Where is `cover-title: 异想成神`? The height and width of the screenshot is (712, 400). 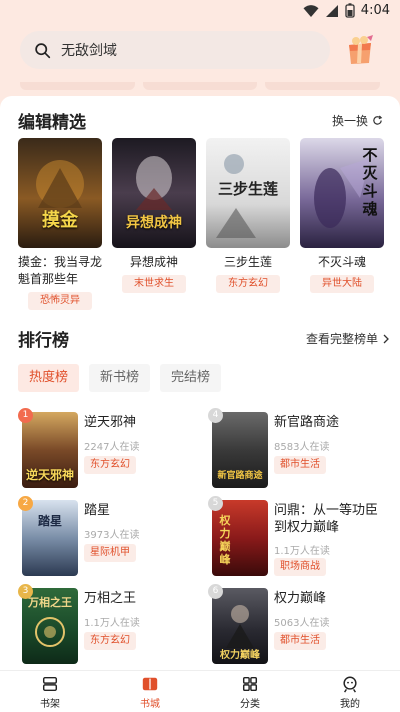 cover-title: 异想成神 is located at coordinates (154, 223).